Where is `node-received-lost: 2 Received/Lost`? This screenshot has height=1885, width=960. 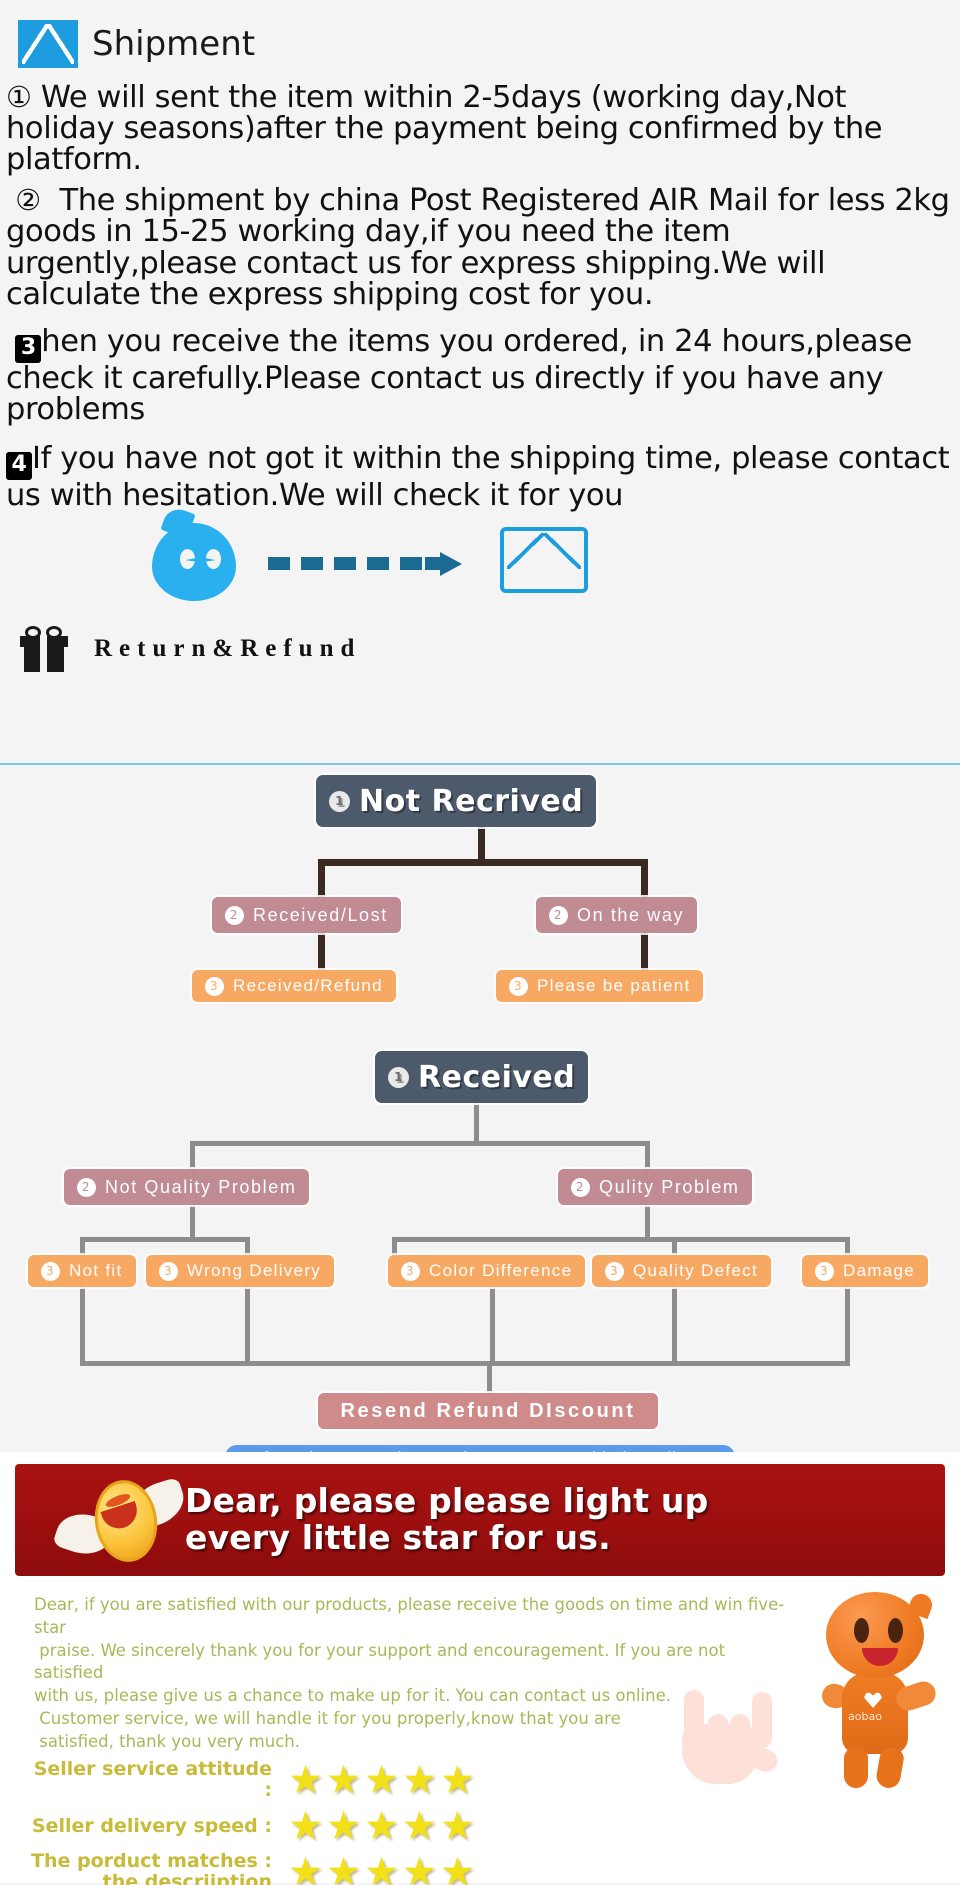 node-received-lost: 2 Received/Lost is located at coordinates (306, 915).